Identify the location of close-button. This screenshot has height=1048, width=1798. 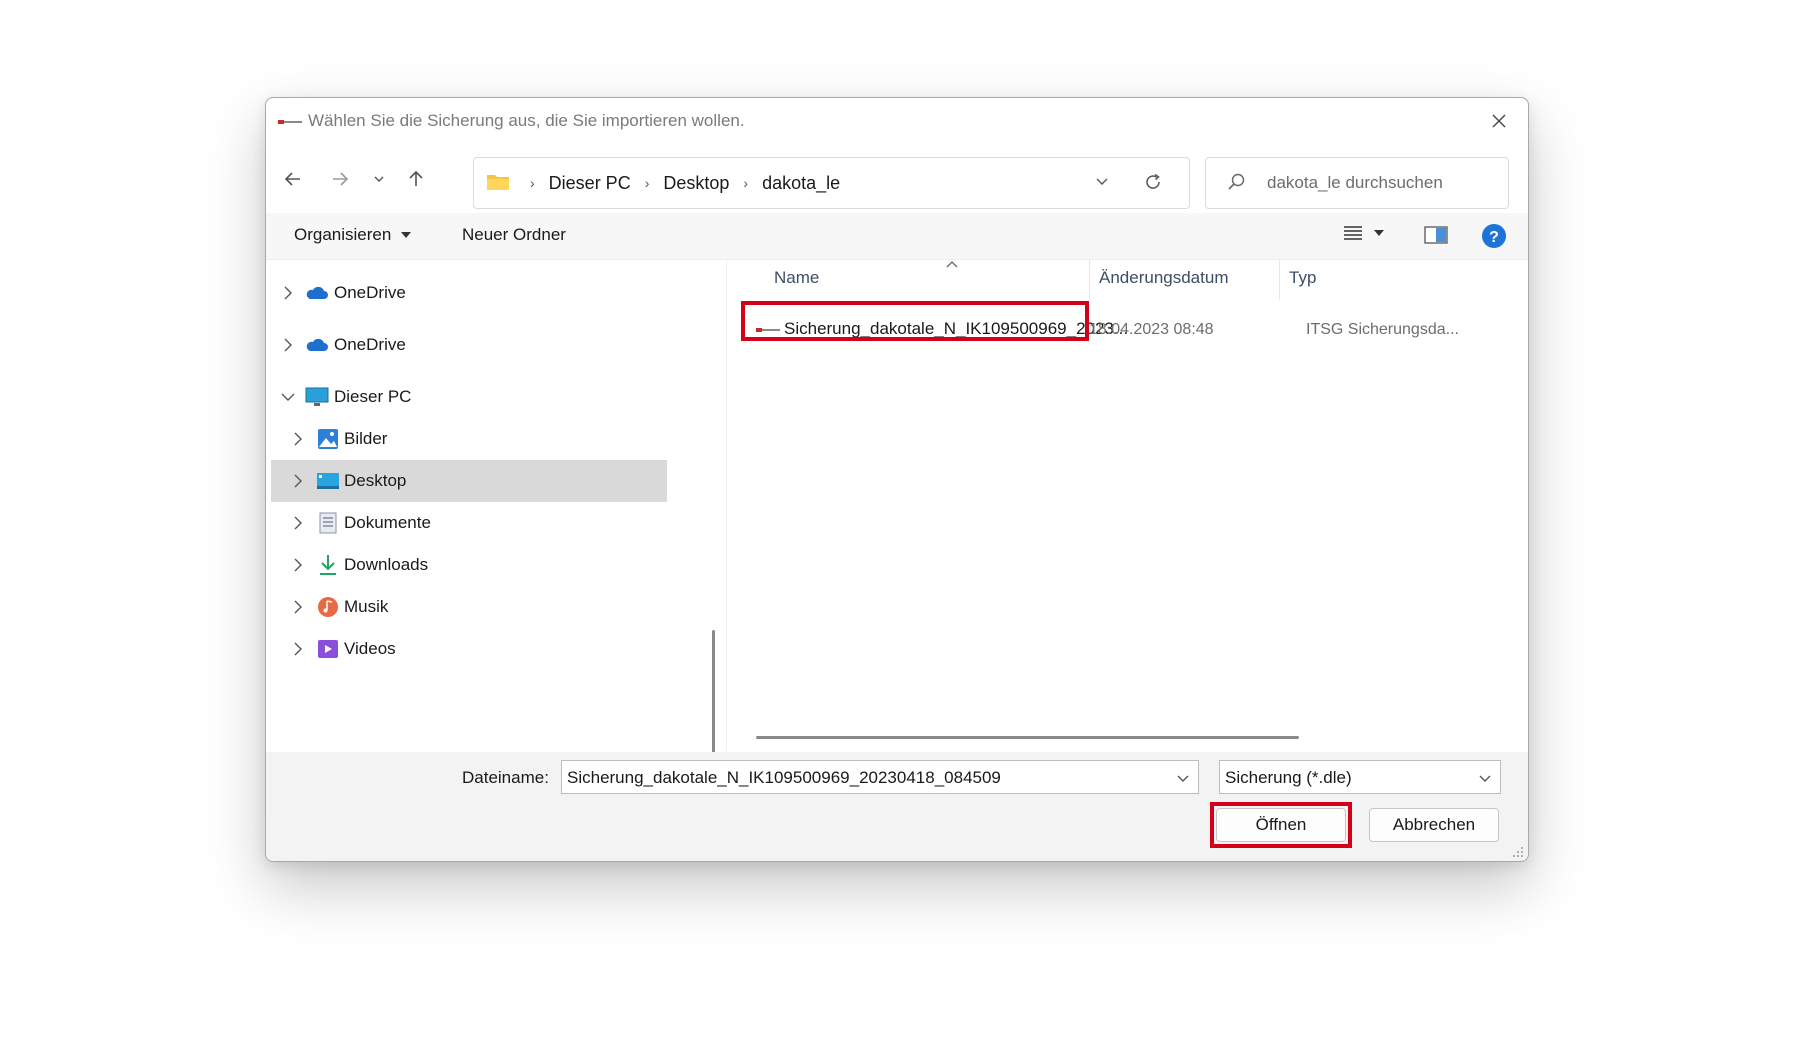
(1499, 121).